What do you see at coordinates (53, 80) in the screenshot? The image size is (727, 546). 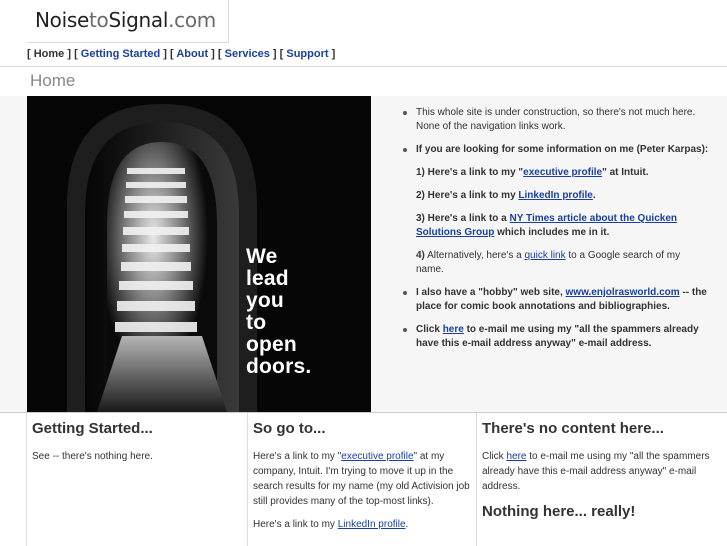 I see `page-title: Home` at bounding box center [53, 80].